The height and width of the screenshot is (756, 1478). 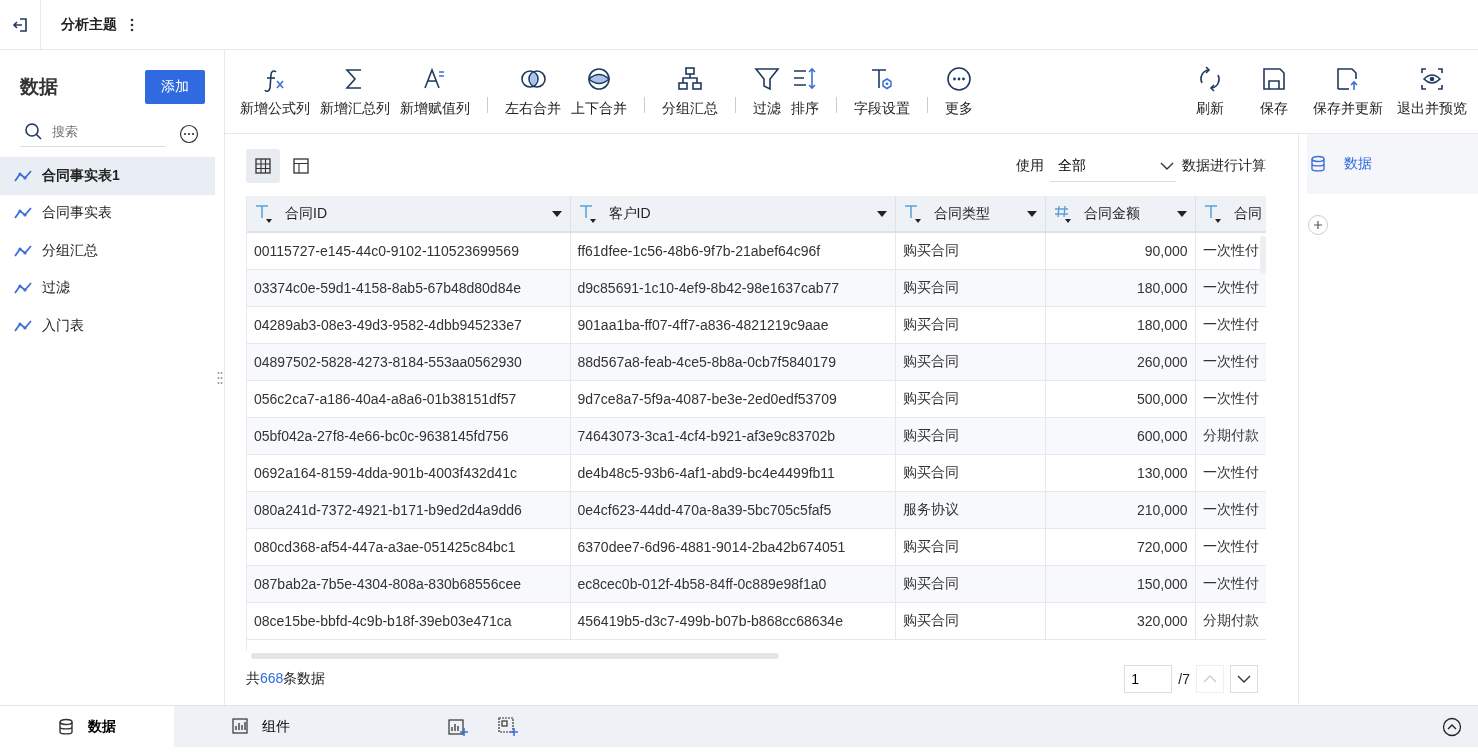 What do you see at coordinates (599, 78) in the screenshot?
I see `union-icon` at bounding box center [599, 78].